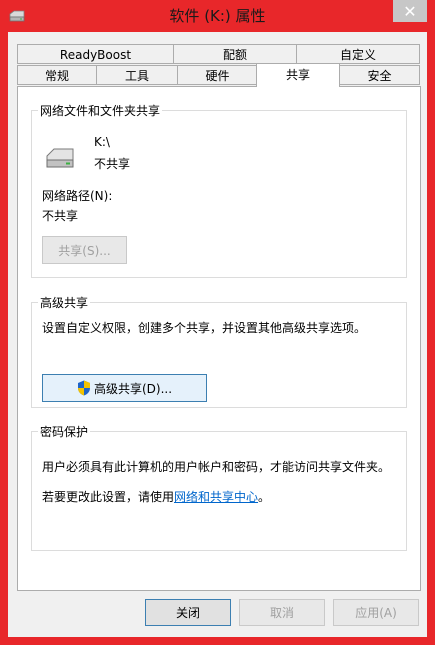 This screenshot has height=645, width=435. Describe the element at coordinates (264, 497) in the screenshot. I see `password-change-suffix: 。` at that location.